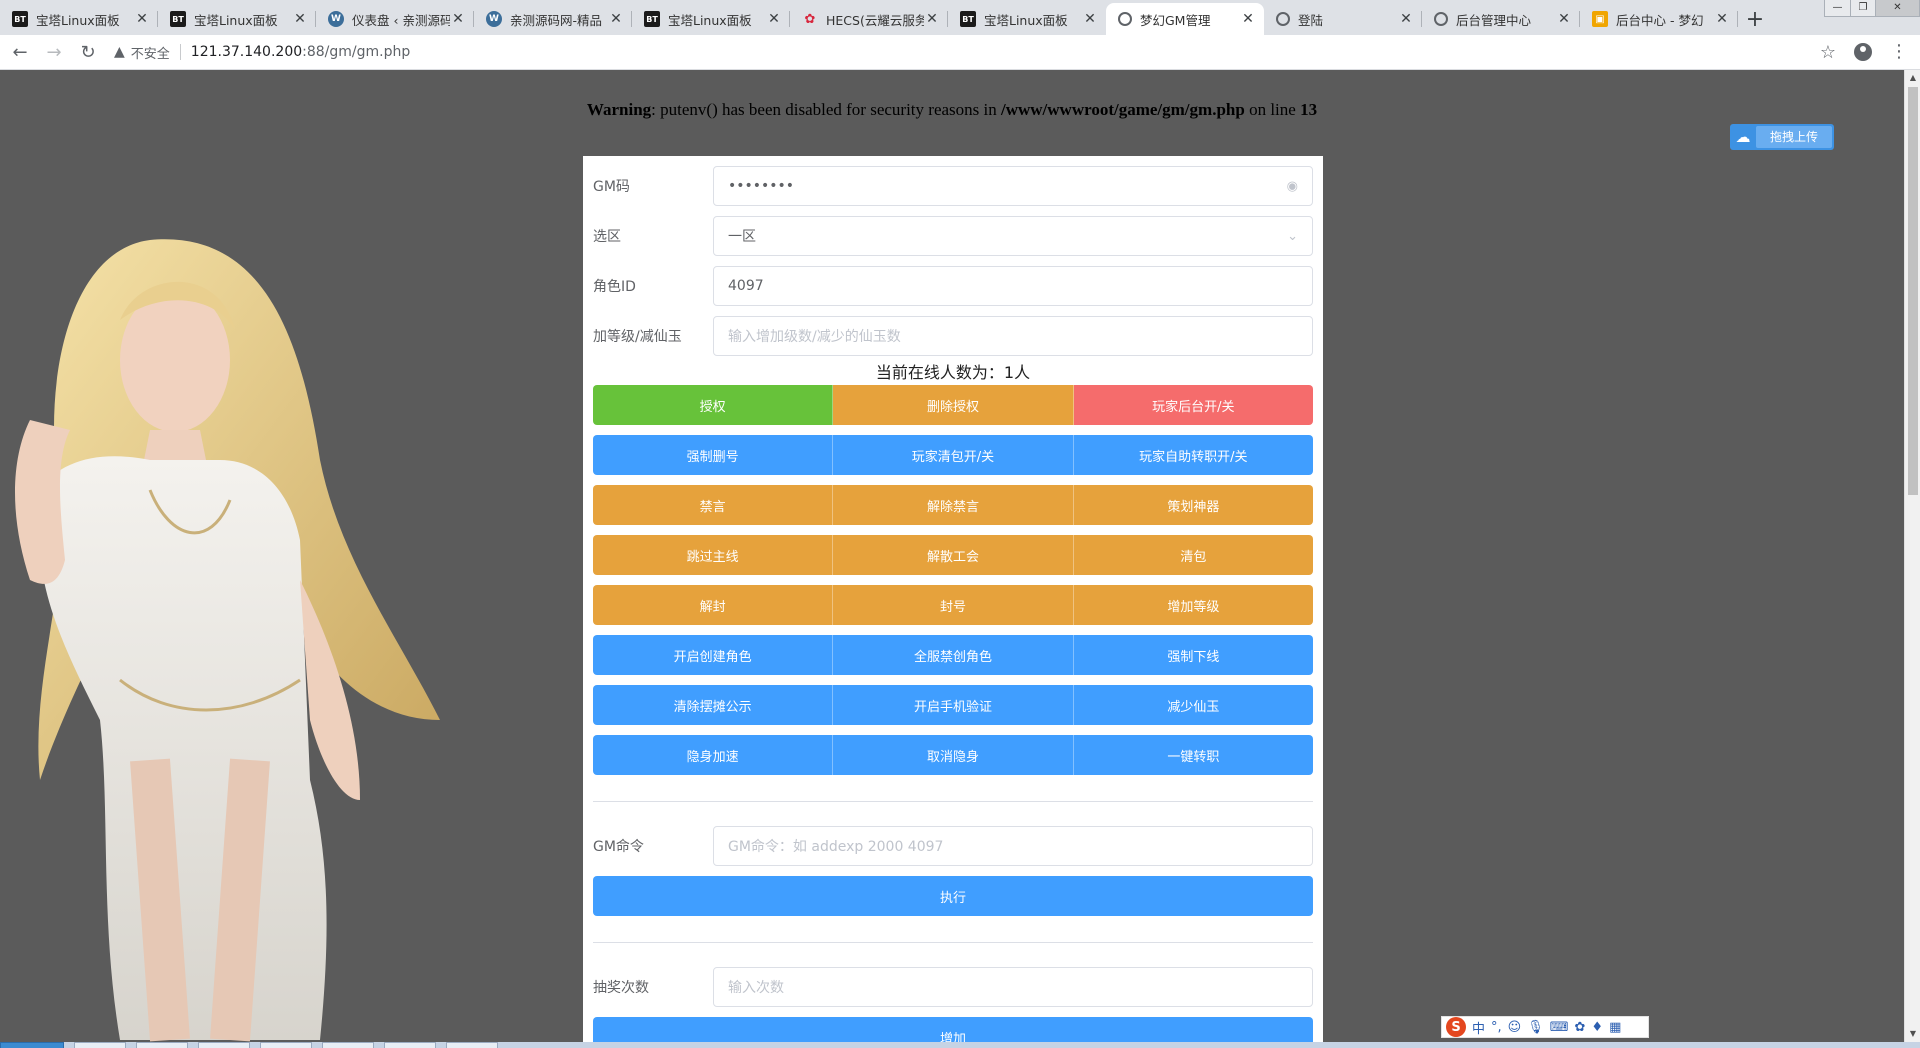 Image resolution: width=1920 pixels, height=1048 pixels. Describe the element at coordinates (1912, 556) in the screenshot. I see `page-scrollbar: ▲ ▼` at that location.